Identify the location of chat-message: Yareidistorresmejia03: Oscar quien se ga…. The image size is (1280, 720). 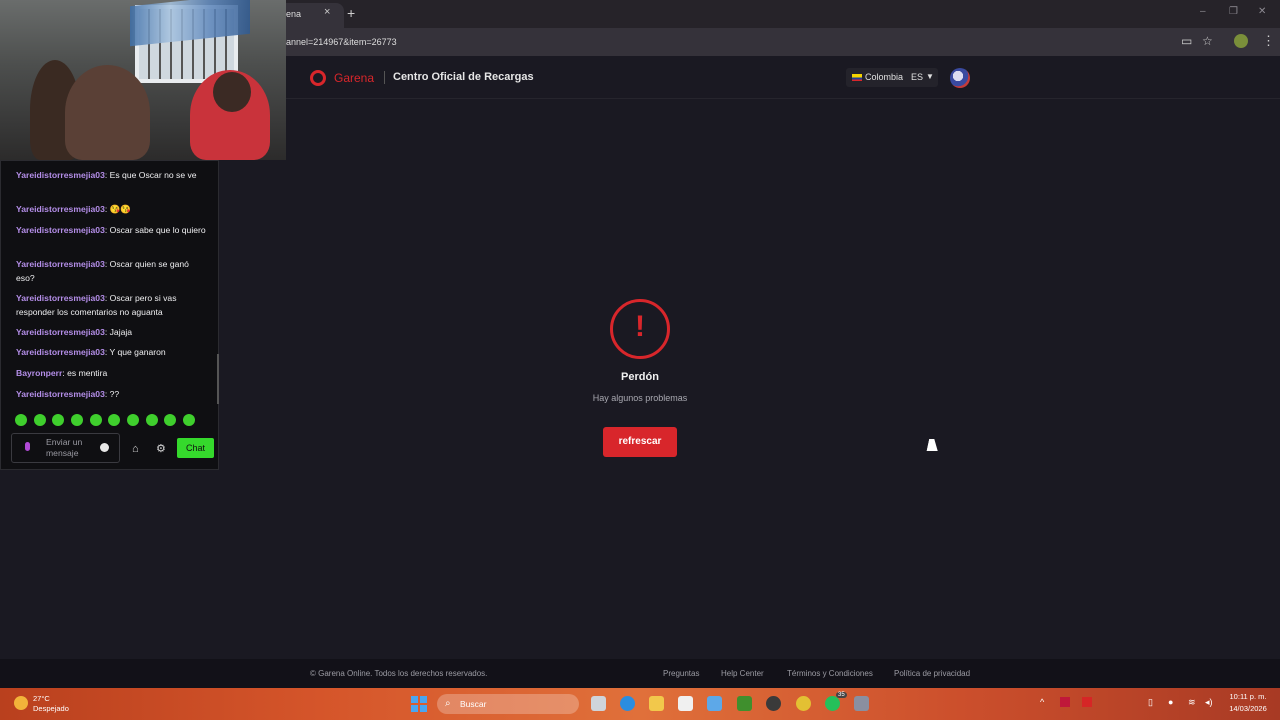
(102, 271).